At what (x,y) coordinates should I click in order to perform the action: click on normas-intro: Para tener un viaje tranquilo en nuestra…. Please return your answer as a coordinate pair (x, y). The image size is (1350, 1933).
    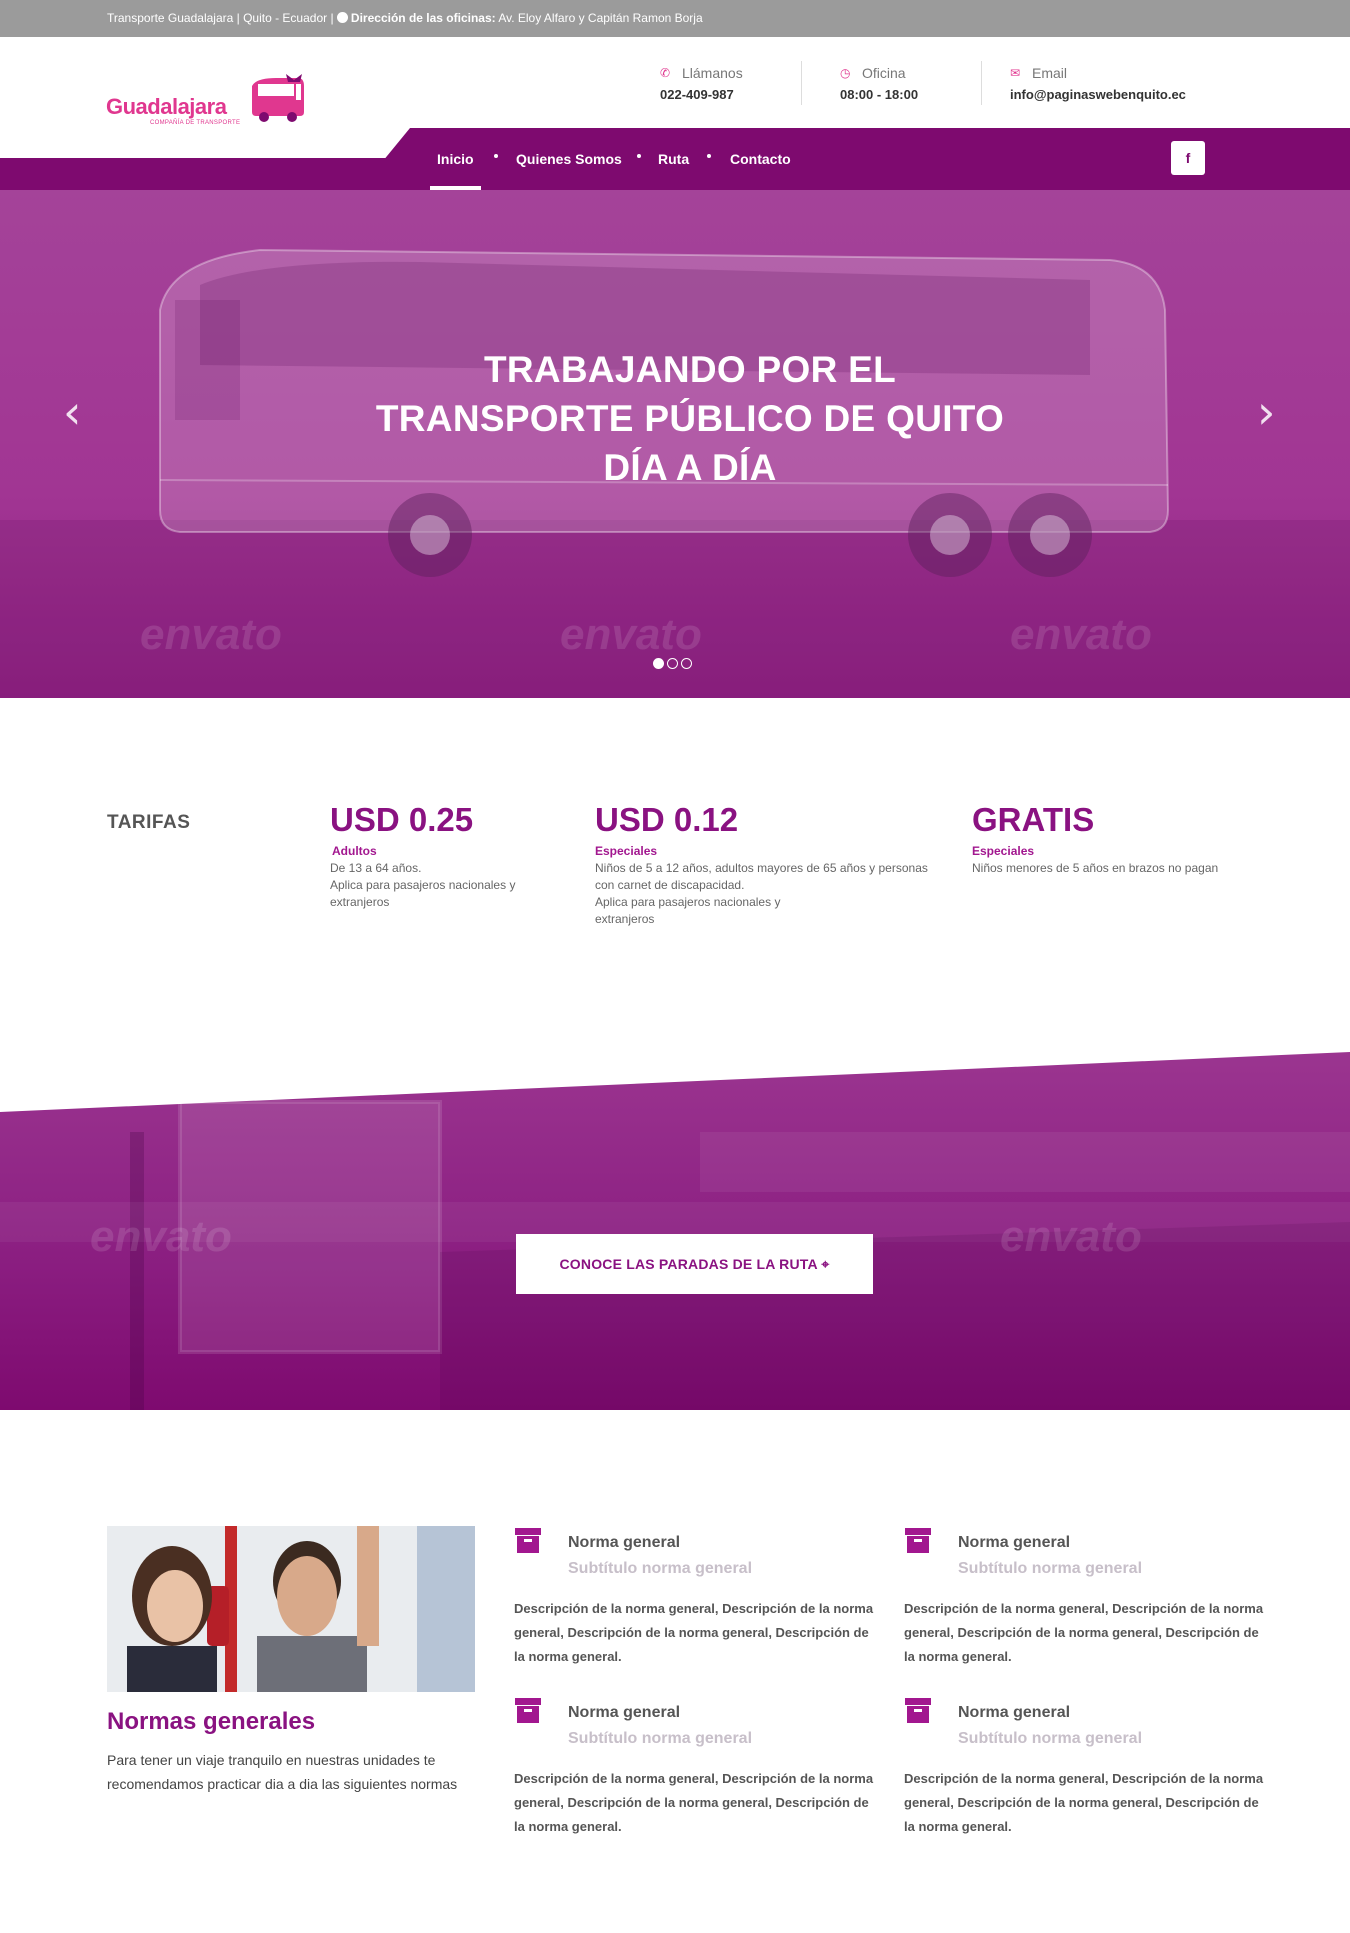
    Looking at the image, I should click on (282, 1772).